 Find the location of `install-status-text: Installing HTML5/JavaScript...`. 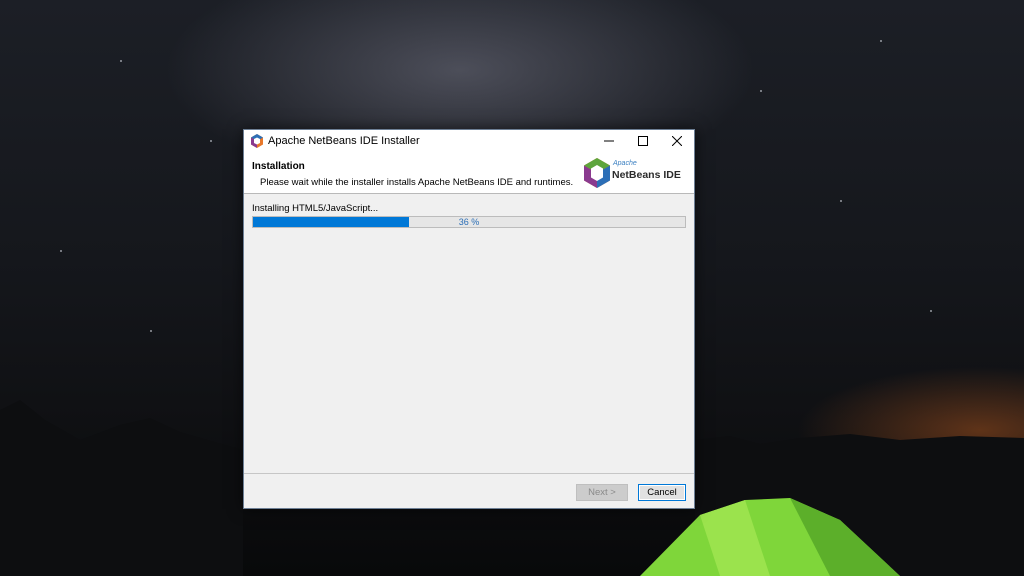

install-status-text: Installing HTML5/JavaScript... is located at coordinates (315, 208).